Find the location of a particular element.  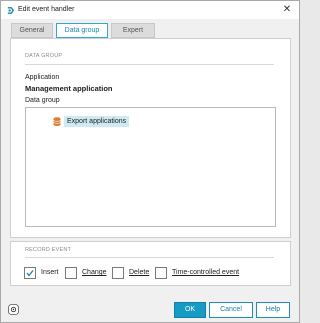

insert-label: Insert is located at coordinates (50, 272).